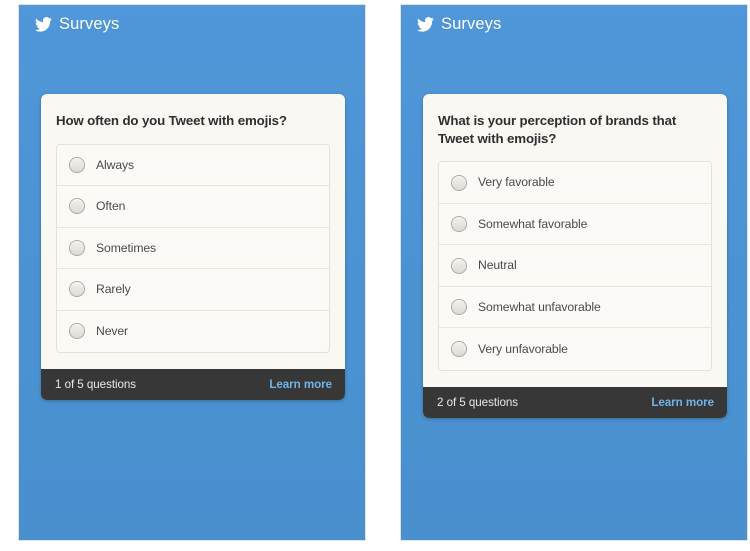 This screenshot has height=551, width=750. Describe the element at coordinates (112, 331) in the screenshot. I see `option-label: Never` at that location.